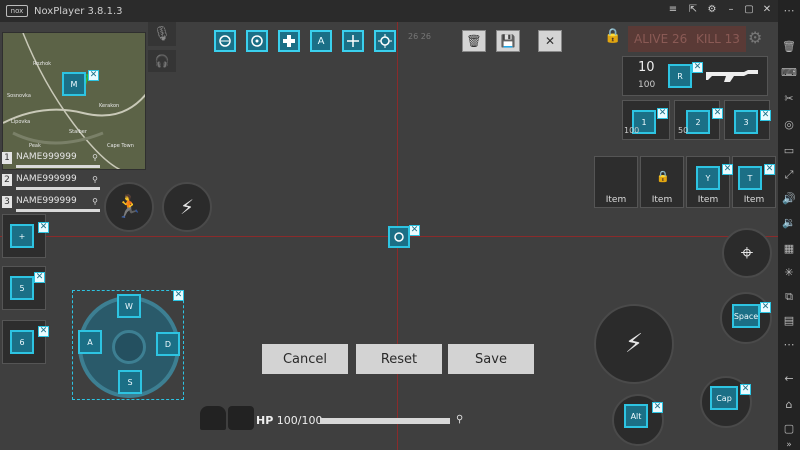  Describe the element at coordinates (693, 9) in the screenshot. I see `pin-icon: ⇱` at that location.